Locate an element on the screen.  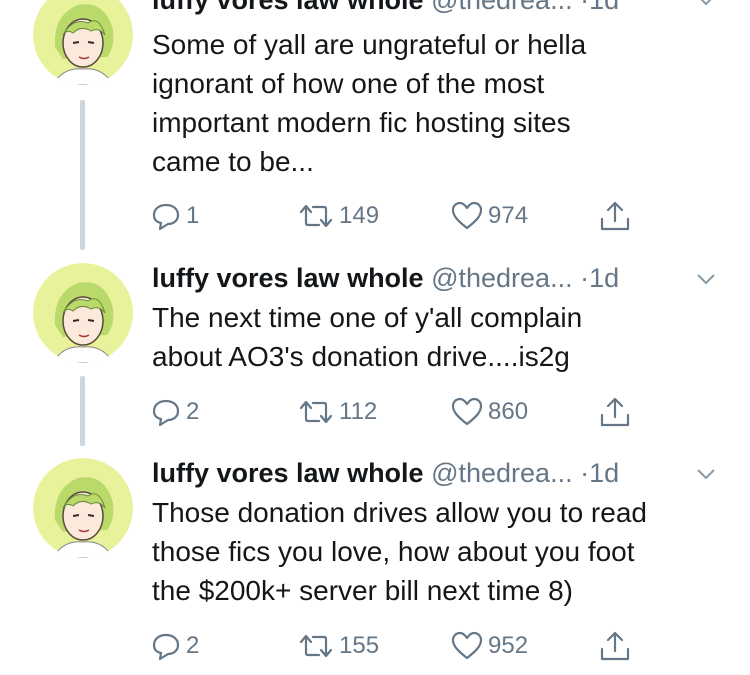
like-count: 952 is located at coordinates (508, 645).